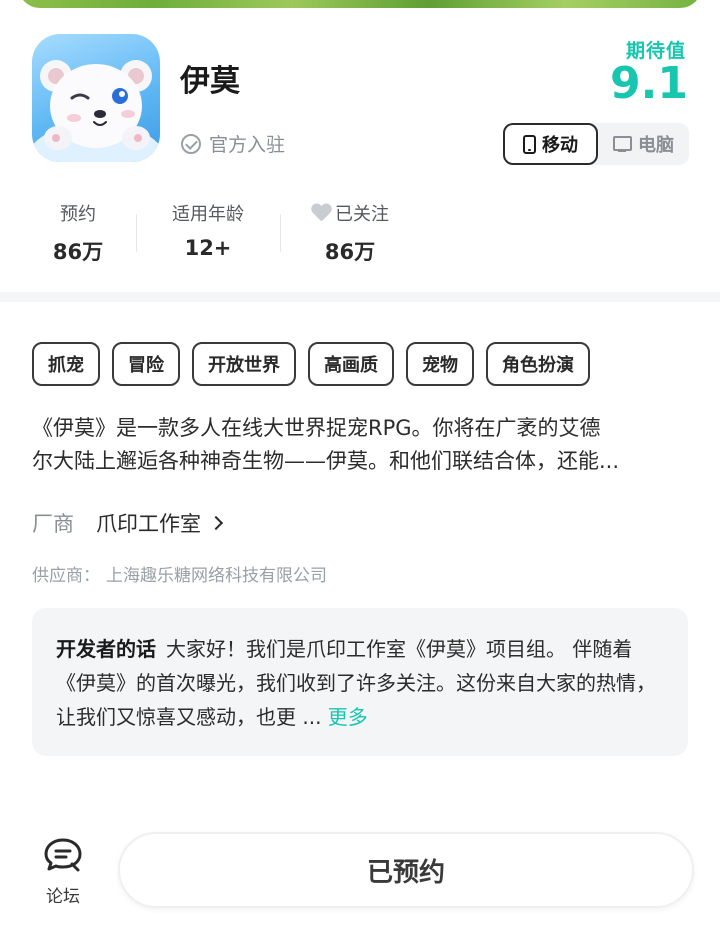  I want to click on chevron-right-icon, so click(216, 523).